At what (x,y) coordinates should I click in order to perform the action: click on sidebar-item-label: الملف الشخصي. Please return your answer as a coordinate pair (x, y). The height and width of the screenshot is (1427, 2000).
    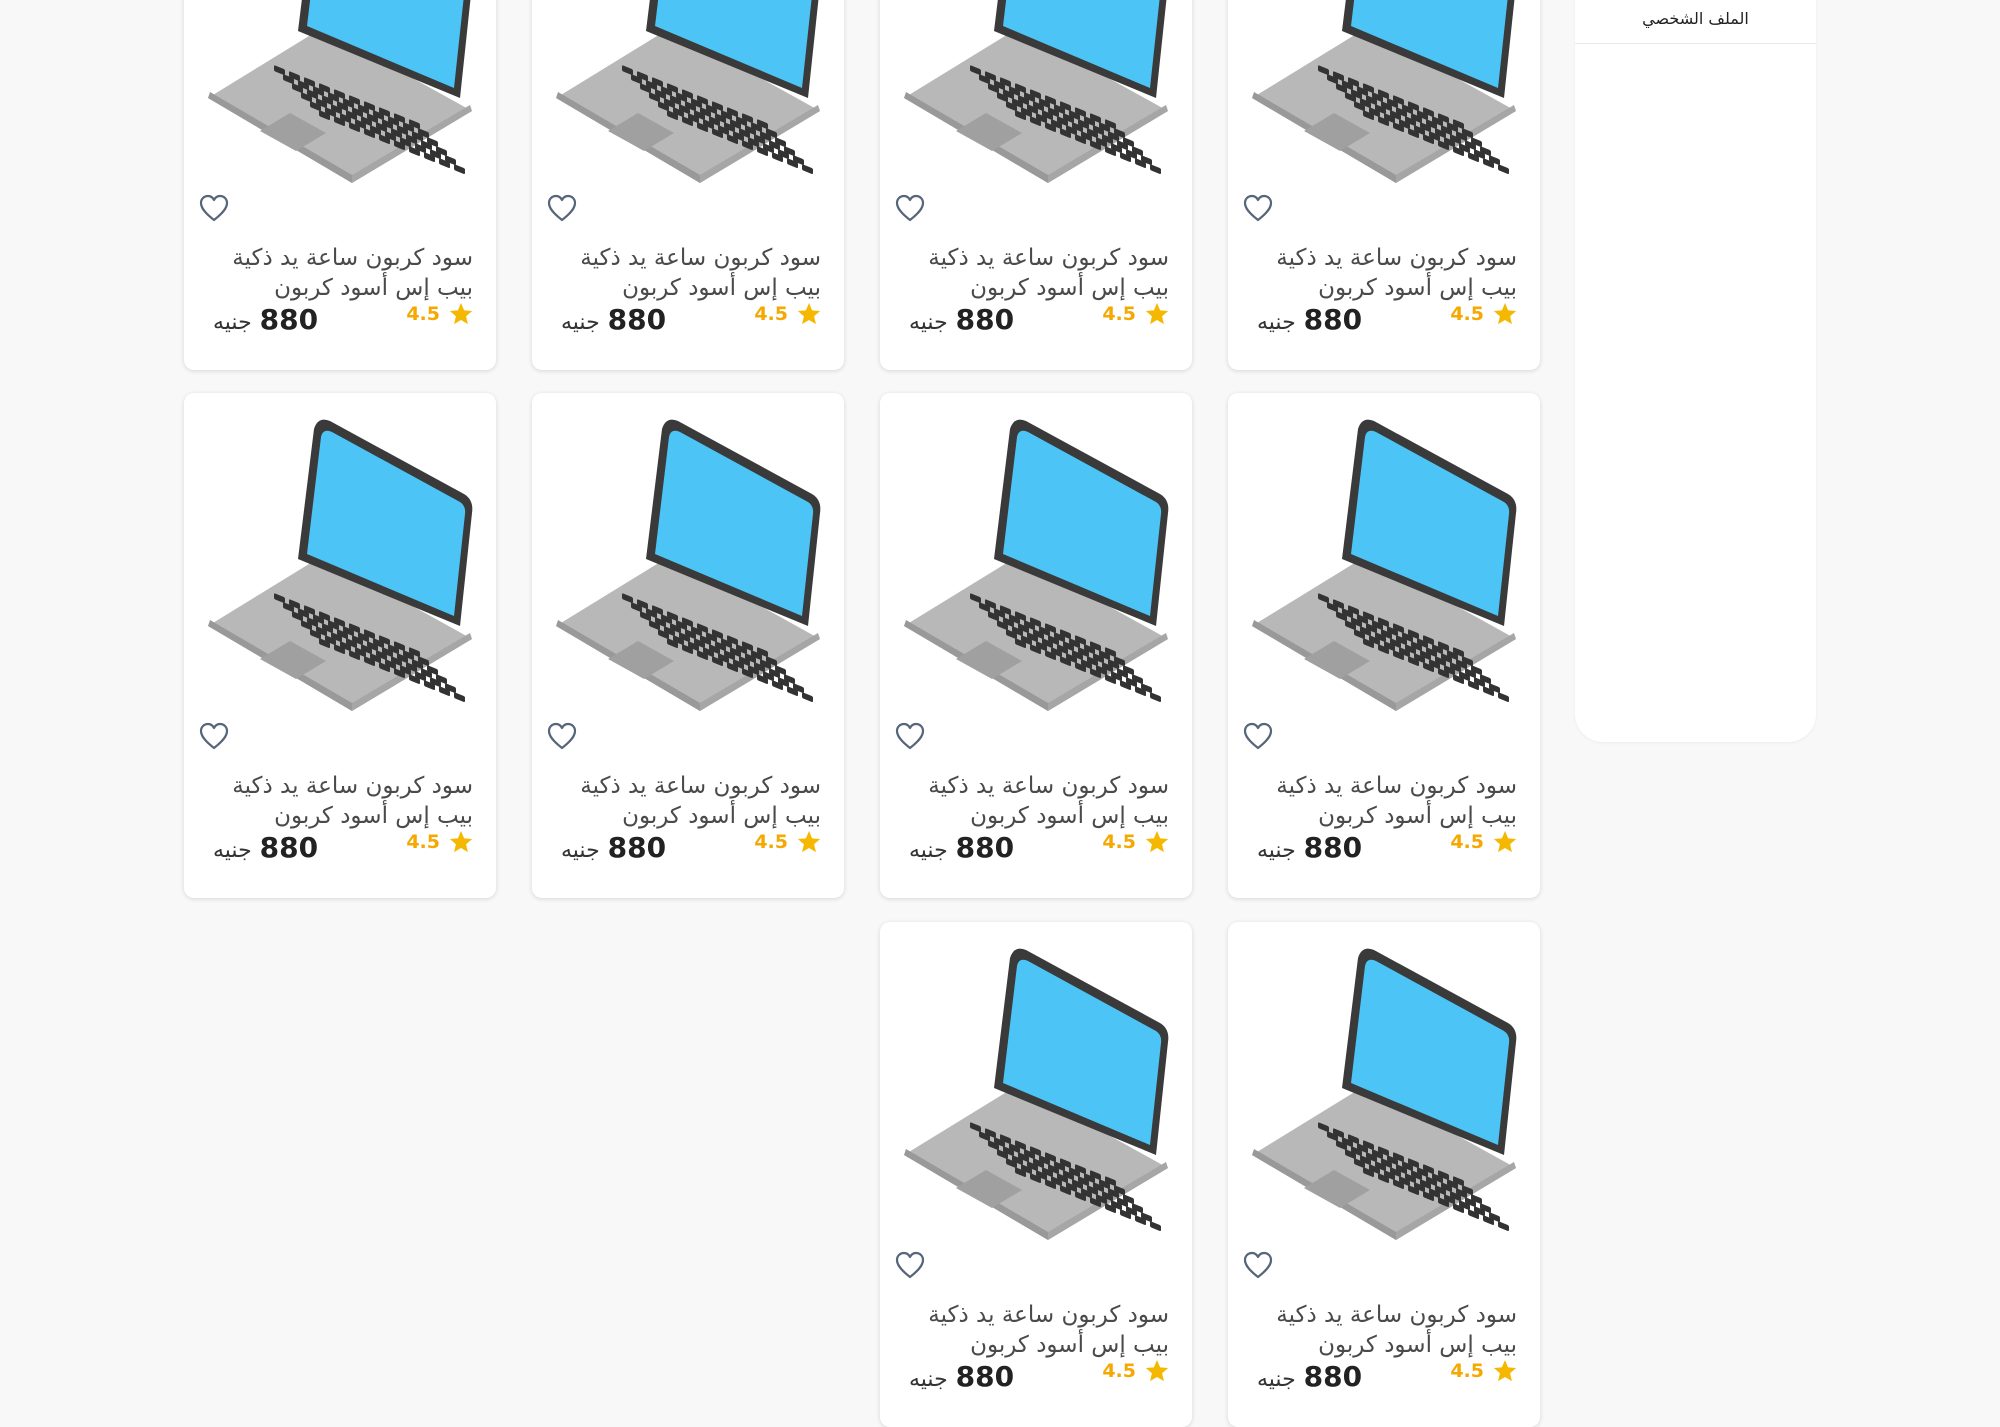
    Looking at the image, I should click on (1695, 18).